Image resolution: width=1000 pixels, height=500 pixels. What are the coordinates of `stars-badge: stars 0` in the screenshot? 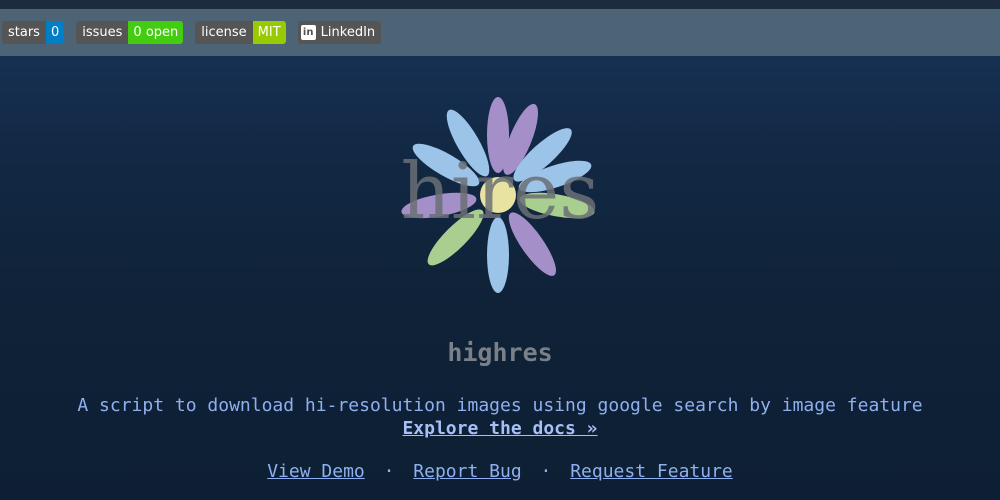 It's located at (33, 32).